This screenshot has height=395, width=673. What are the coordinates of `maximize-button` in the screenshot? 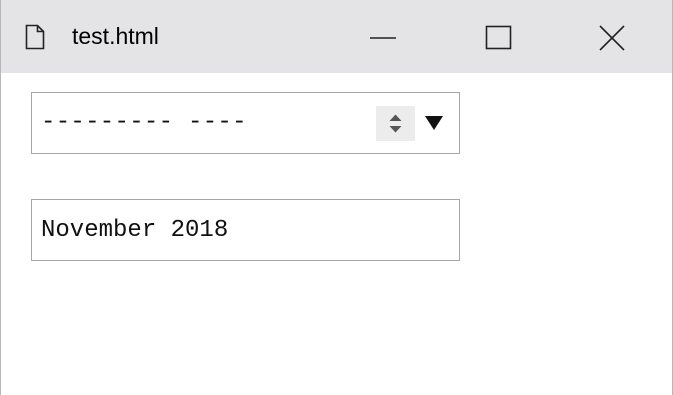 It's located at (499, 38).